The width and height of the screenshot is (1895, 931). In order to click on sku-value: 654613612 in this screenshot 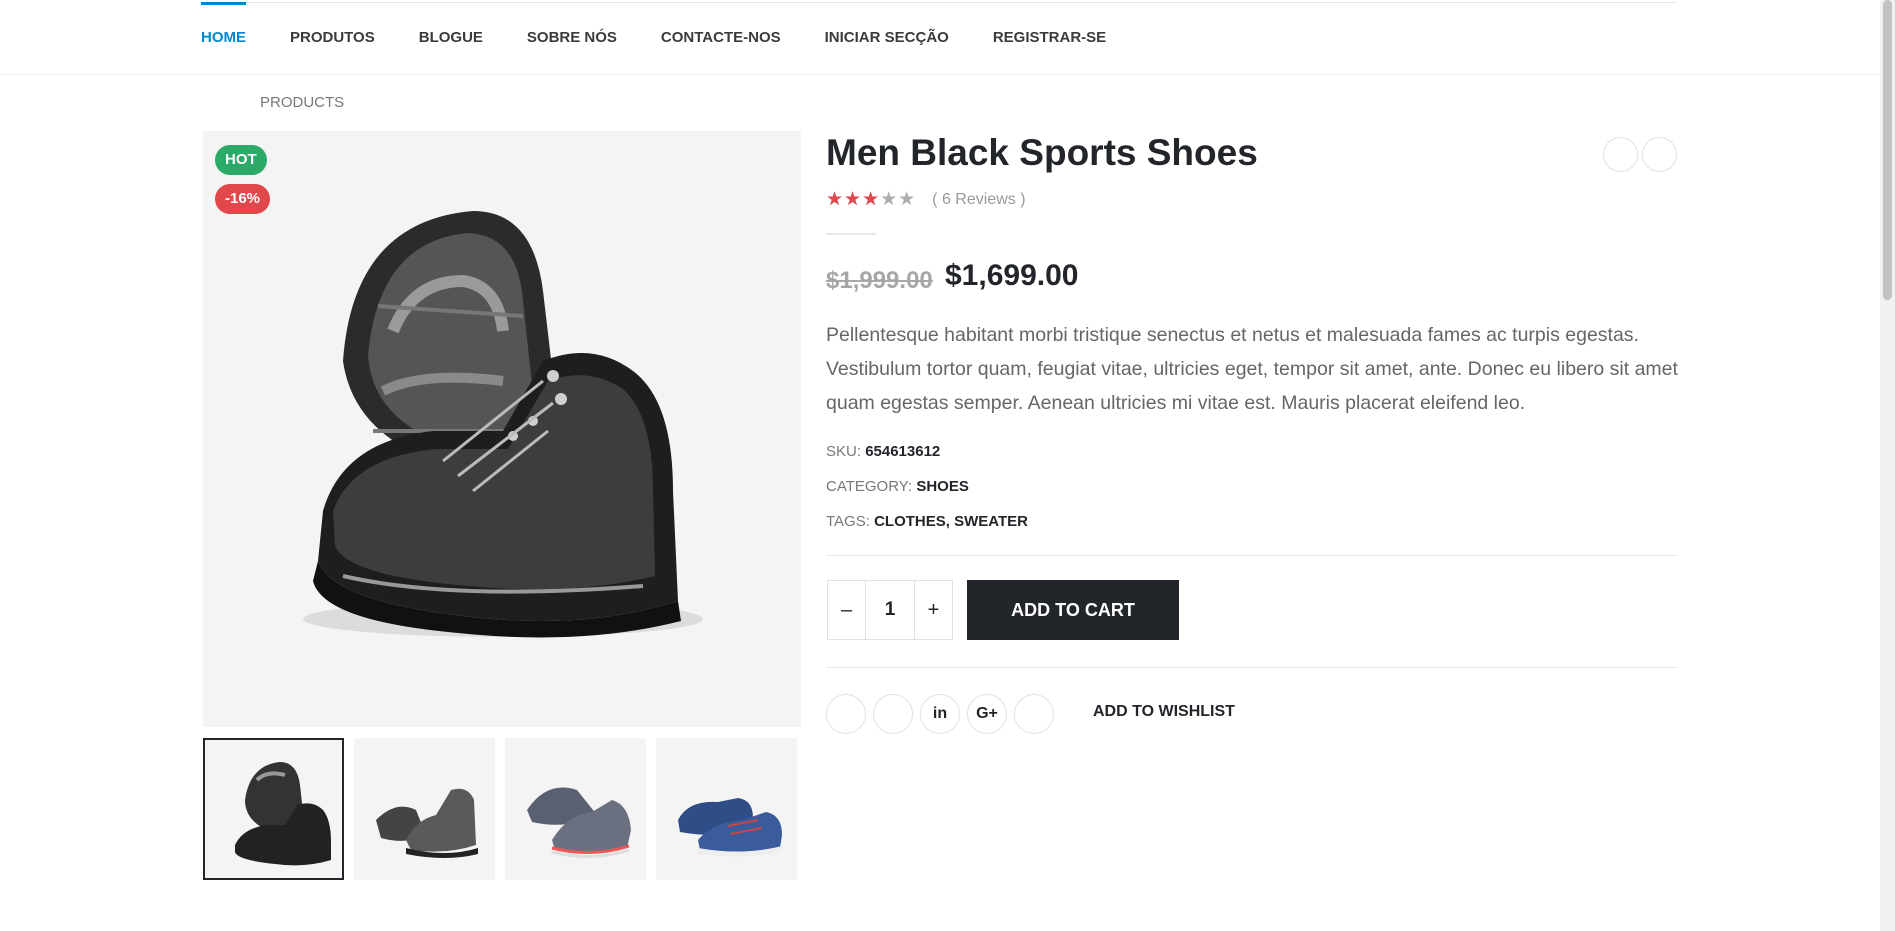, I will do `click(903, 451)`.